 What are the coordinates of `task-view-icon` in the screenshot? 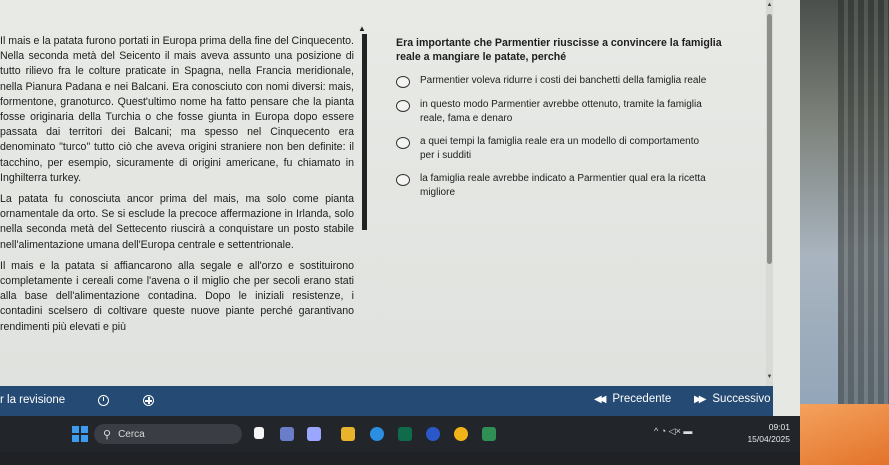 It's located at (259, 433).